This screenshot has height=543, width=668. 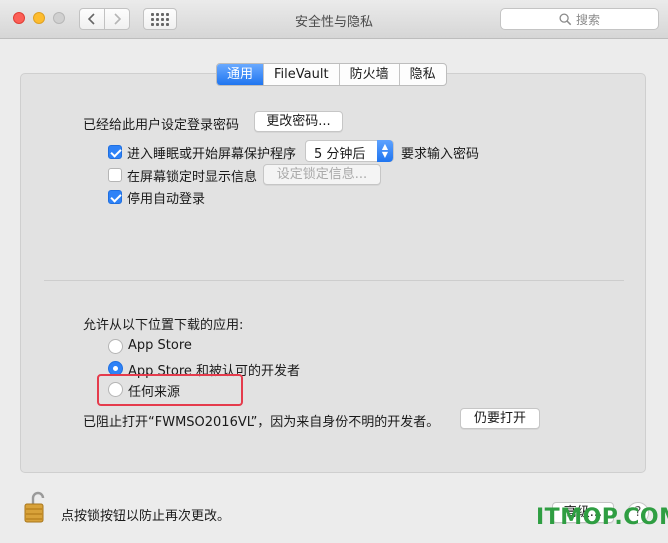 I want to click on password-set-label: 已经给此用户设定登录密码, so click(x=161, y=125).